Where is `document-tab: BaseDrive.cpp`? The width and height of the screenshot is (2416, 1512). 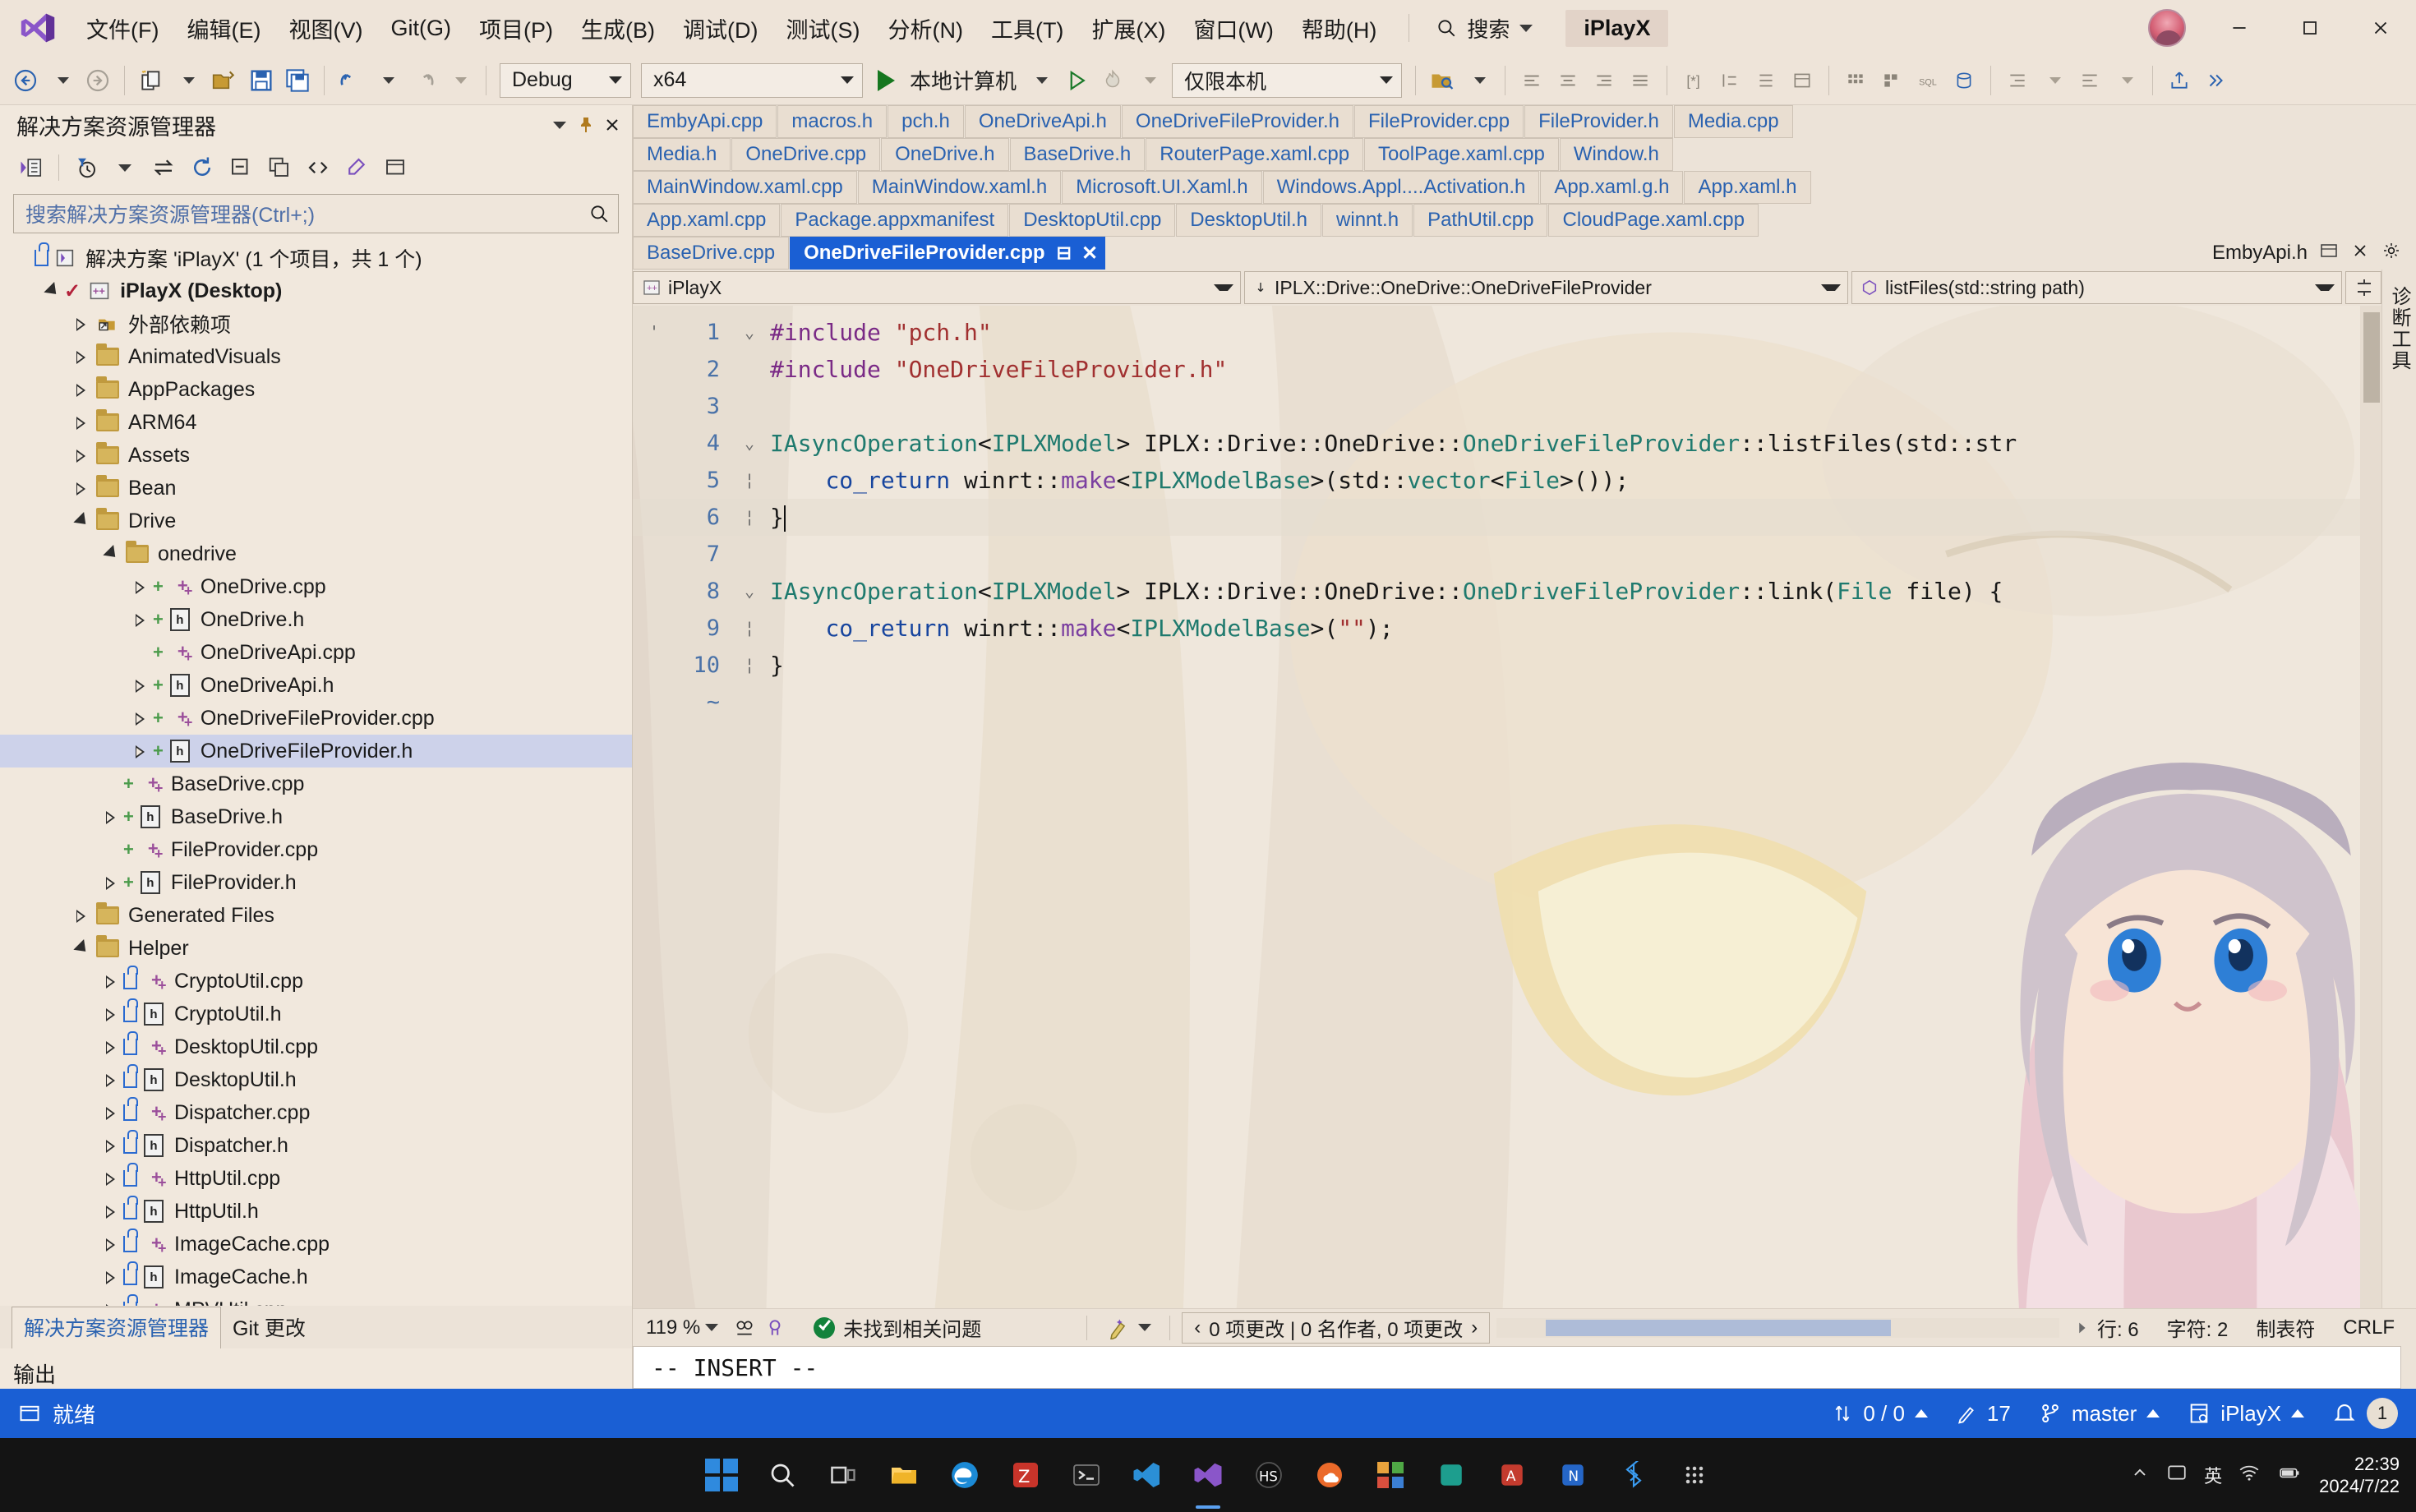 document-tab: BaseDrive.cpp is located at coordinates (712, 253).